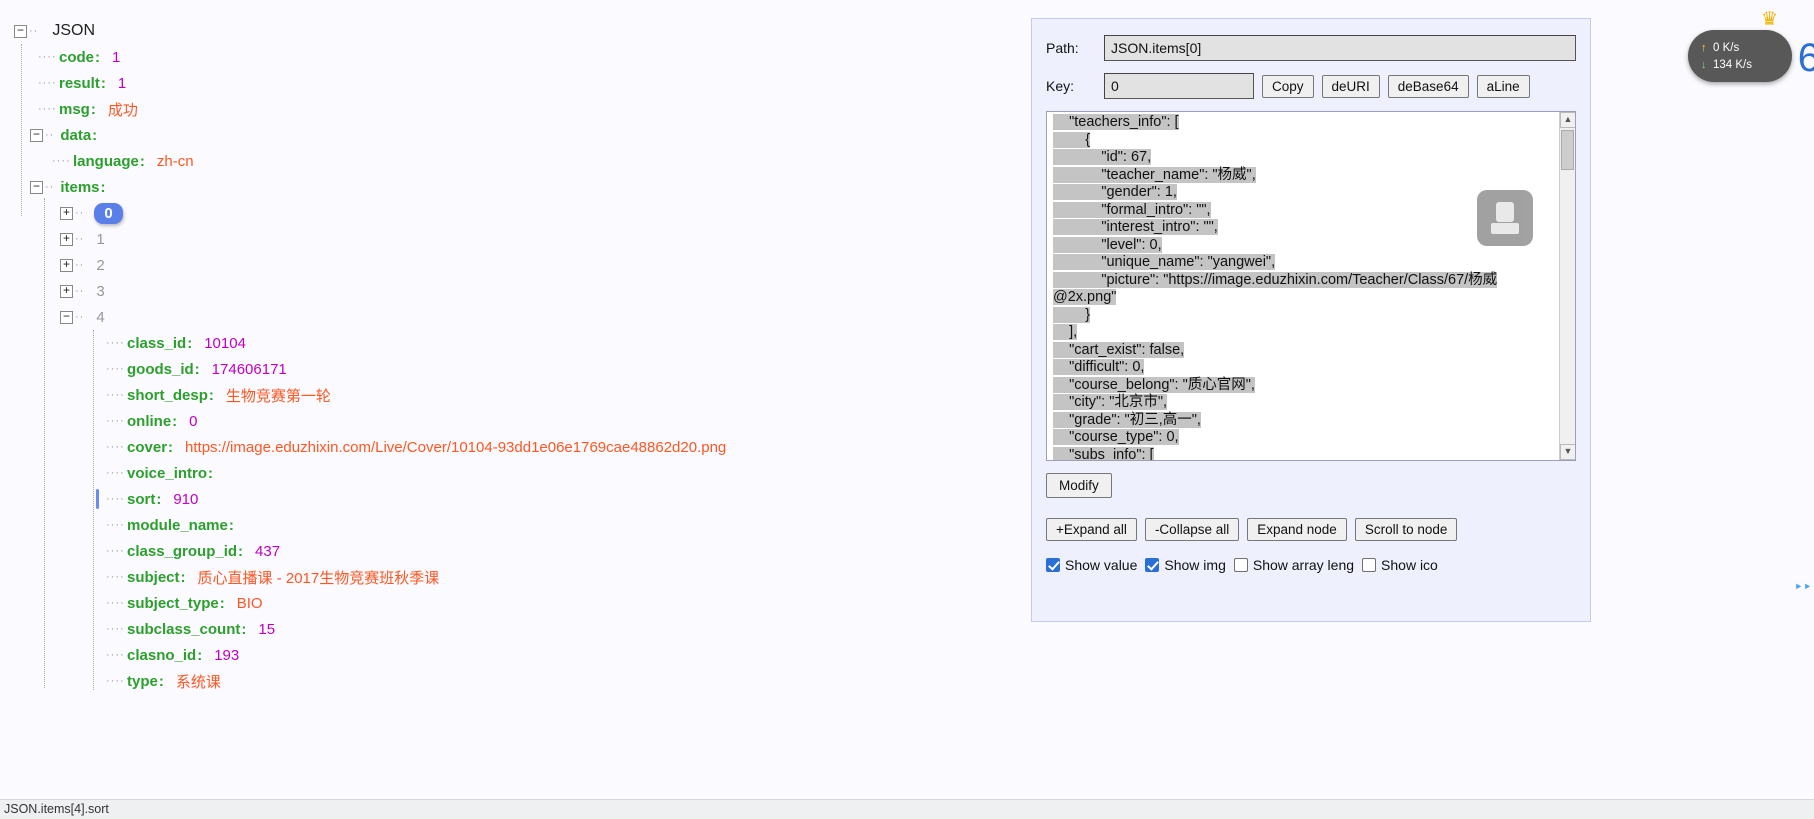  Describe the element at coordinates (907, 809) in the screenshot. I see `status-bar: JSON.items[4].sort` at that location.